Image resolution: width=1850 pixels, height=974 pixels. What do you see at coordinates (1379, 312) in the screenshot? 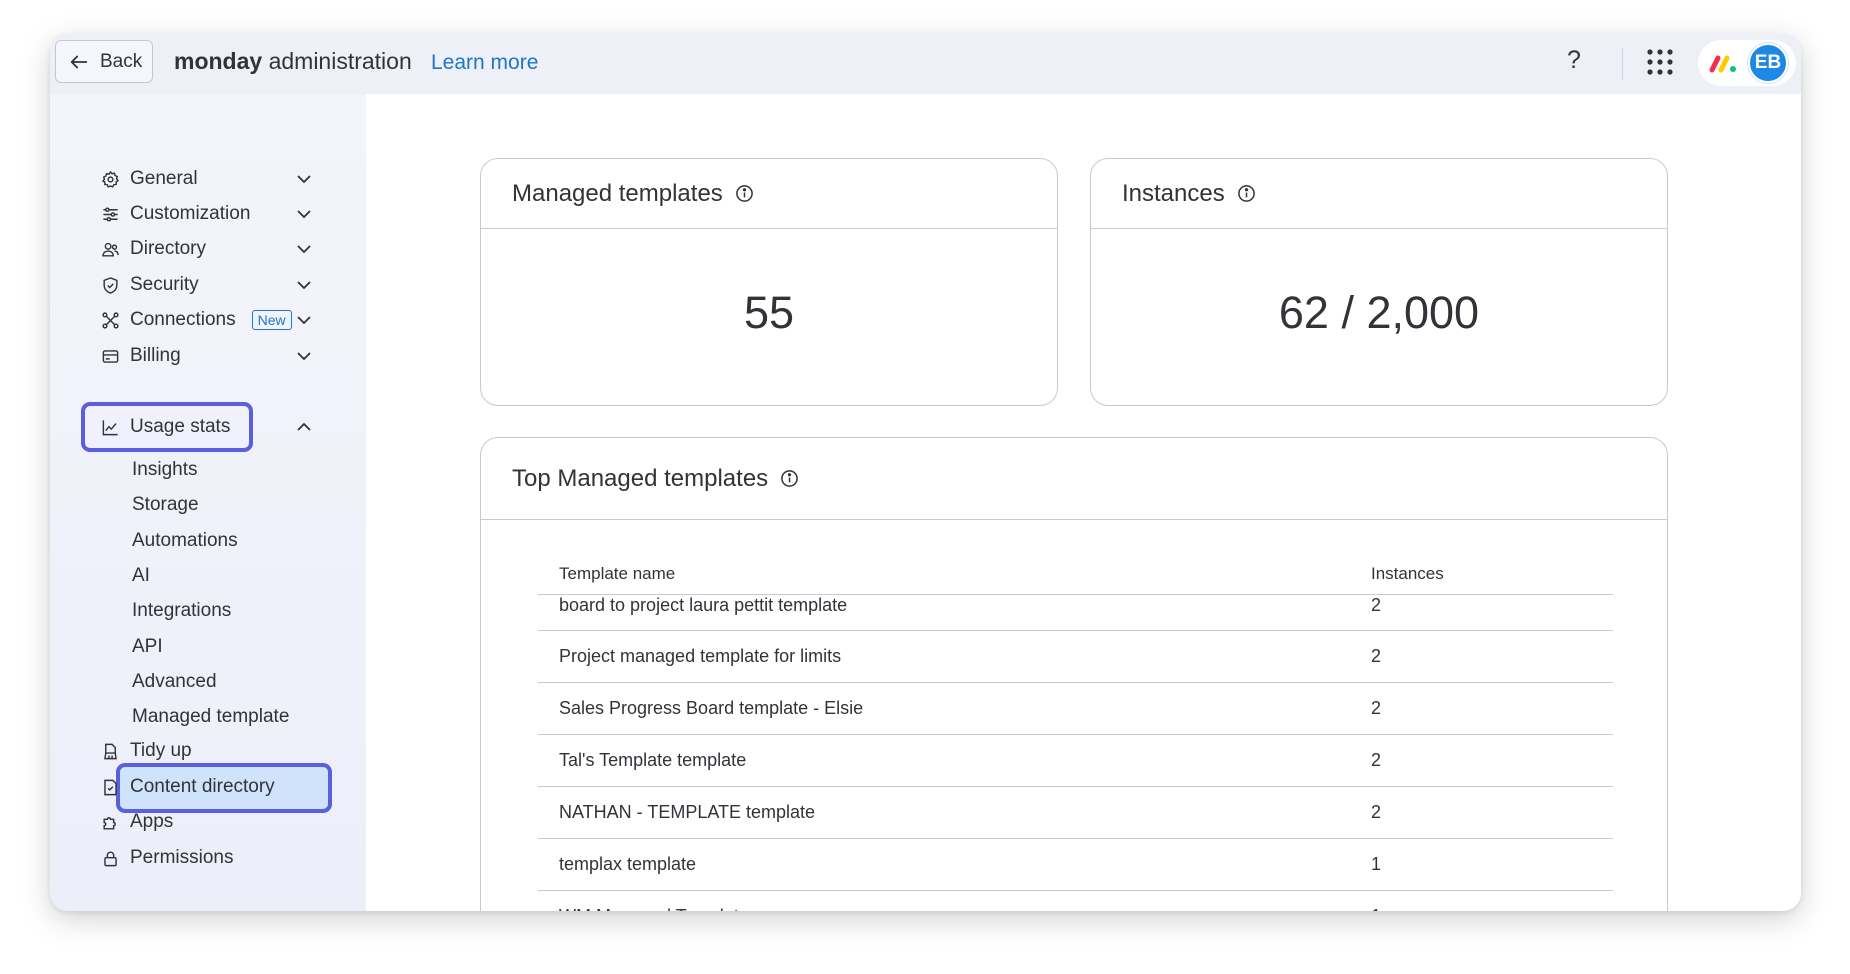
I see `instances-count: 62 / 2,000` at bounding box center [1379, 312].